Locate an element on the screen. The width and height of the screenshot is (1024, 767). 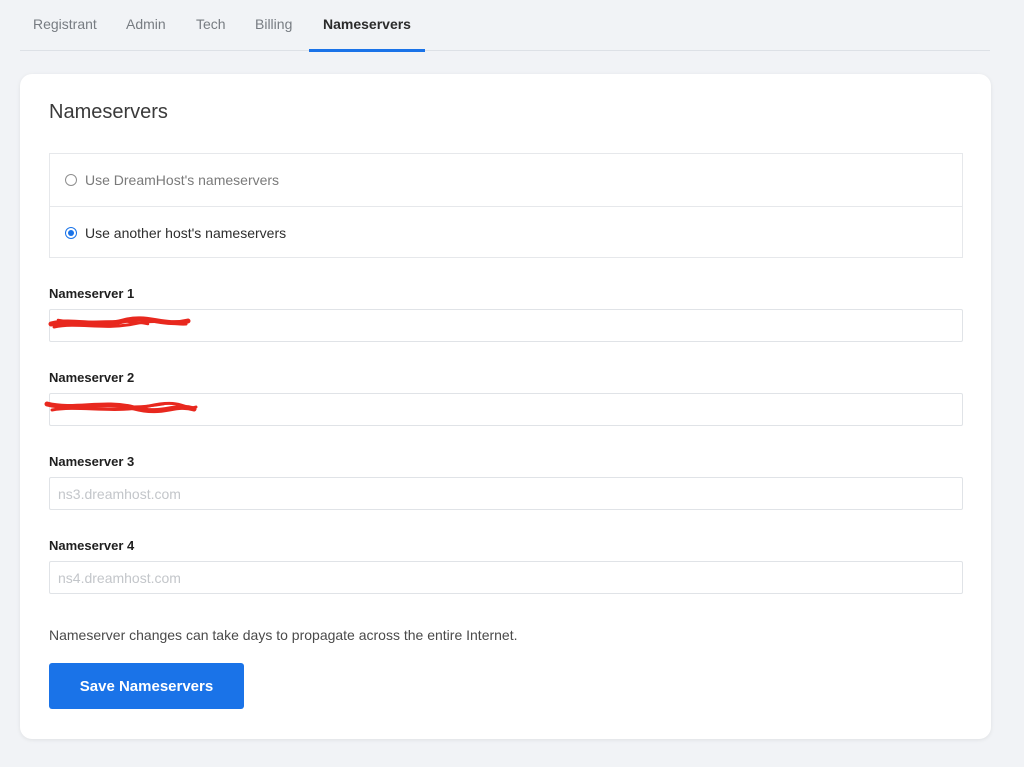
nameserver-3-input is located at coordinates (506, 493).